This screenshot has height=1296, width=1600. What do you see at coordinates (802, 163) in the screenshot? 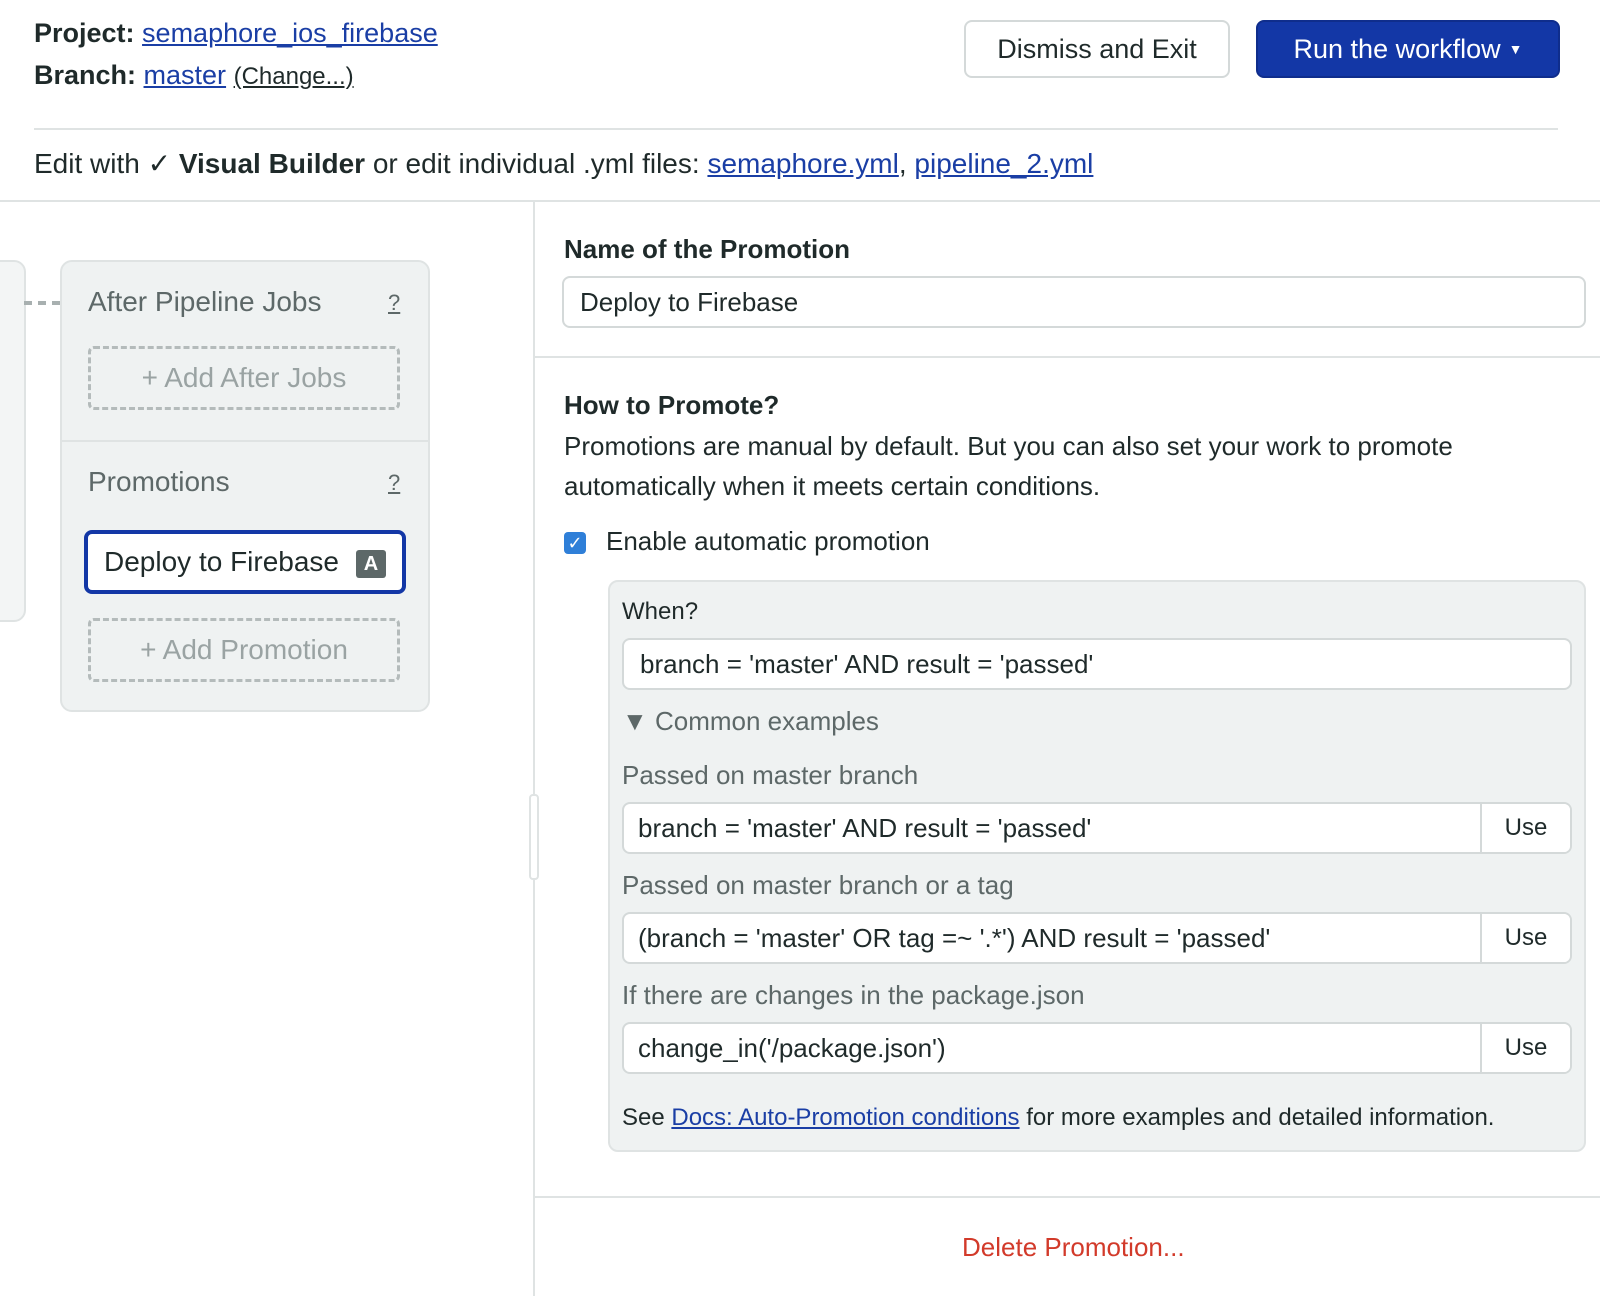
I see `semaphore-yml-link: semaphore.yml` at bounding box center [802, 163].